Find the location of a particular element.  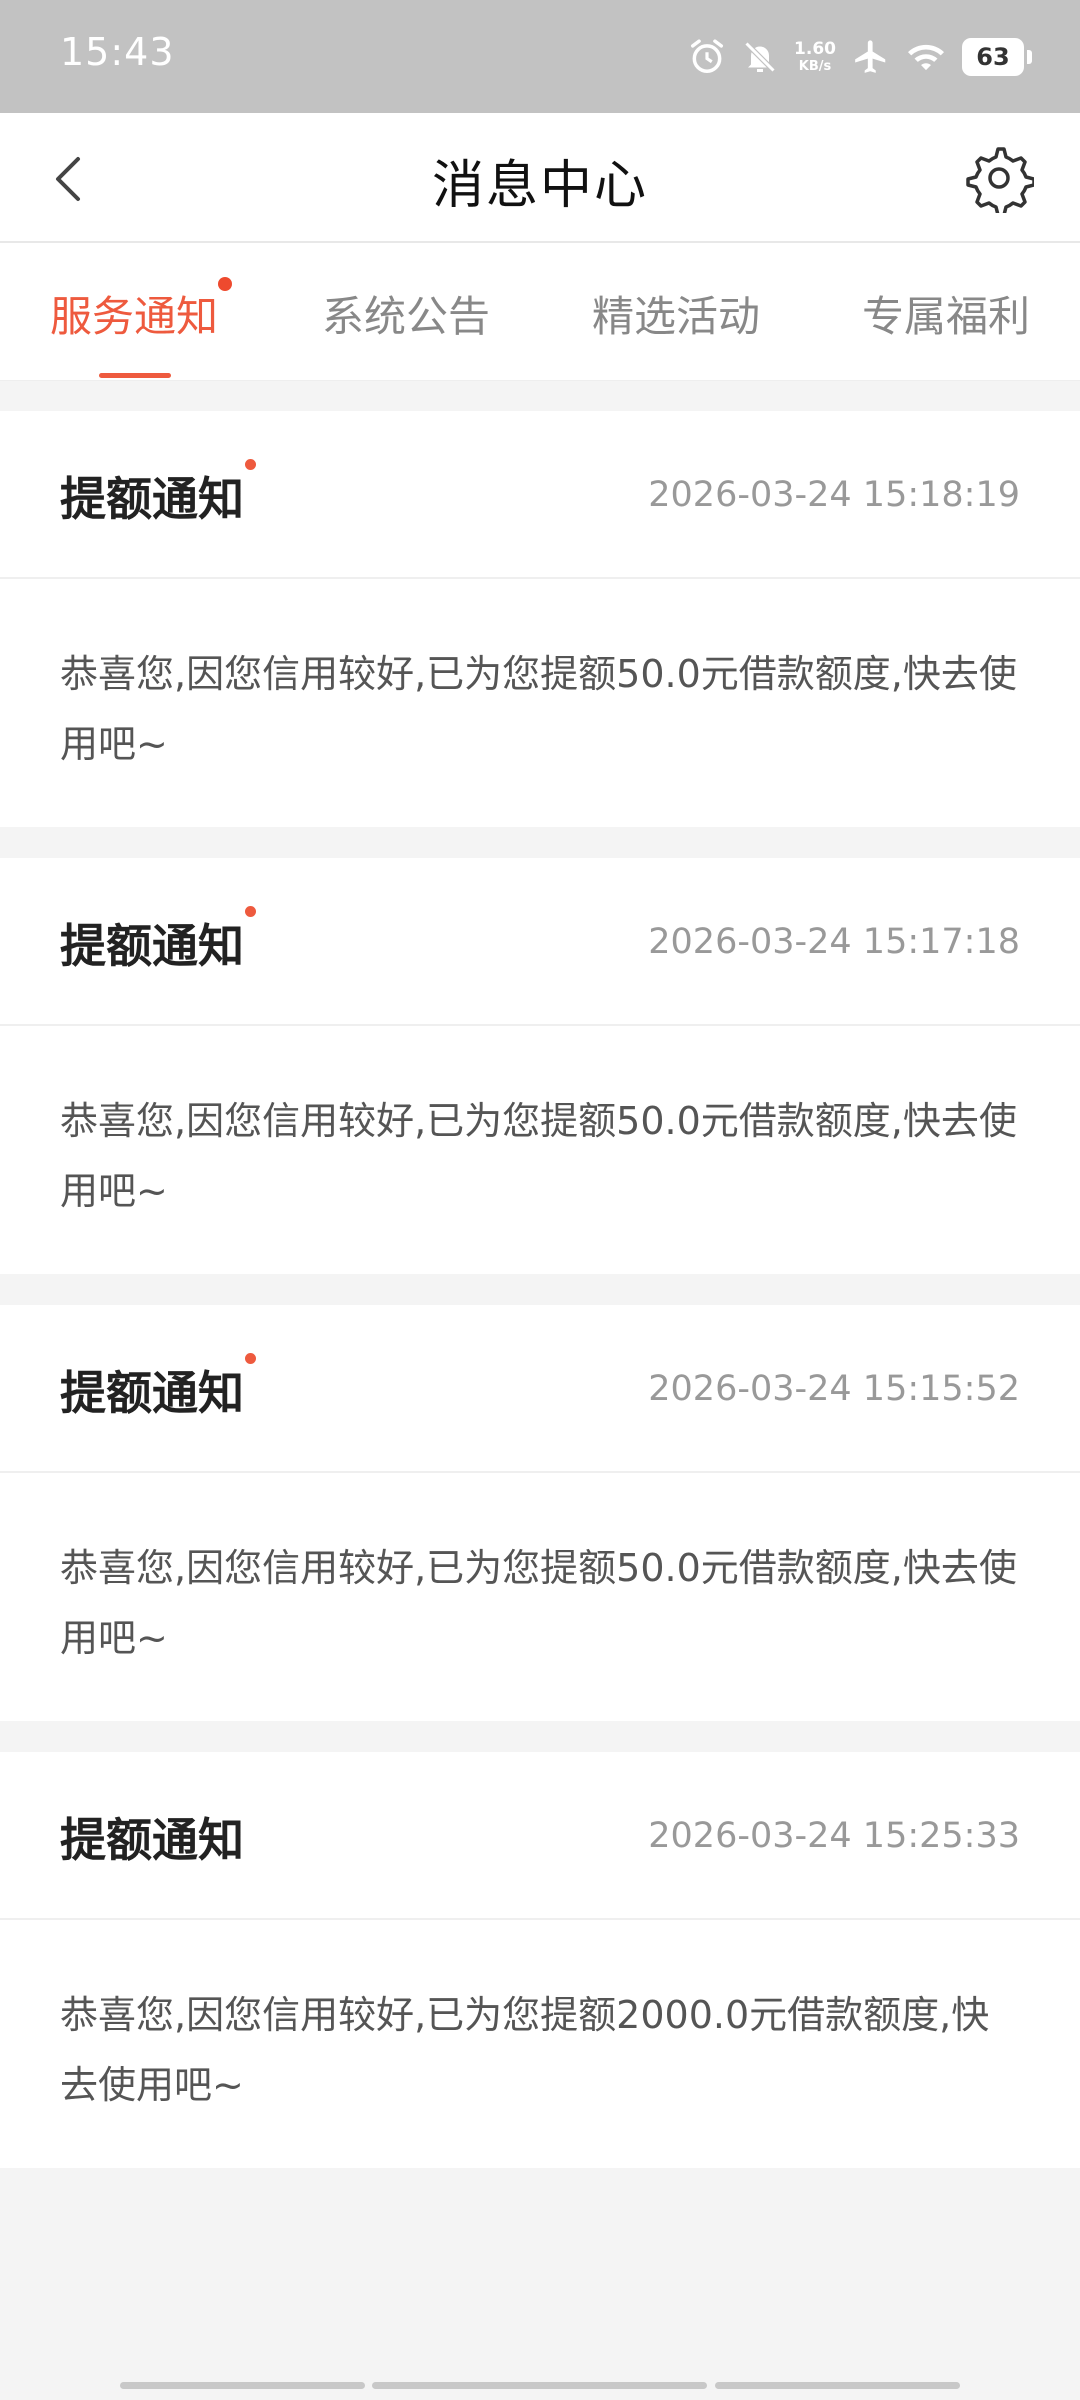

tab-label: 专属福利 is located at coordinates (946, 316).